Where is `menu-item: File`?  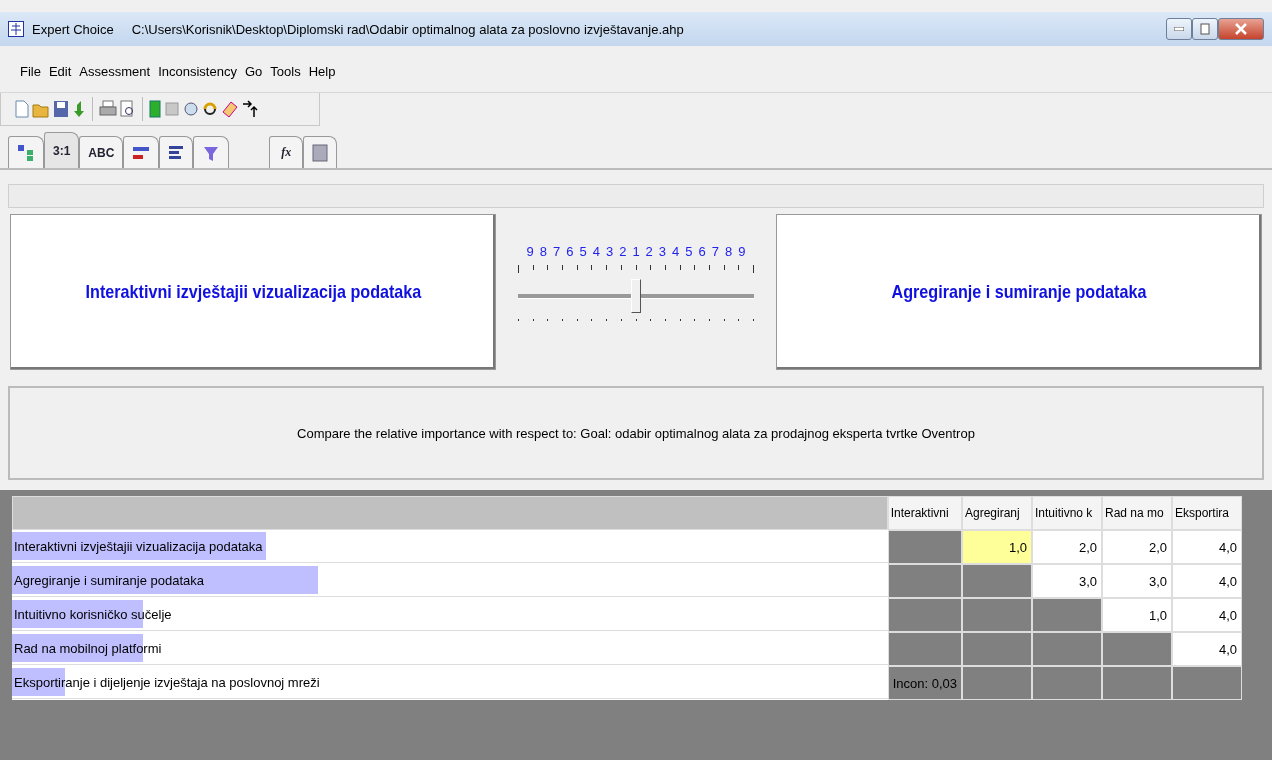
menu-item: File is located at coordinates (30, 71).